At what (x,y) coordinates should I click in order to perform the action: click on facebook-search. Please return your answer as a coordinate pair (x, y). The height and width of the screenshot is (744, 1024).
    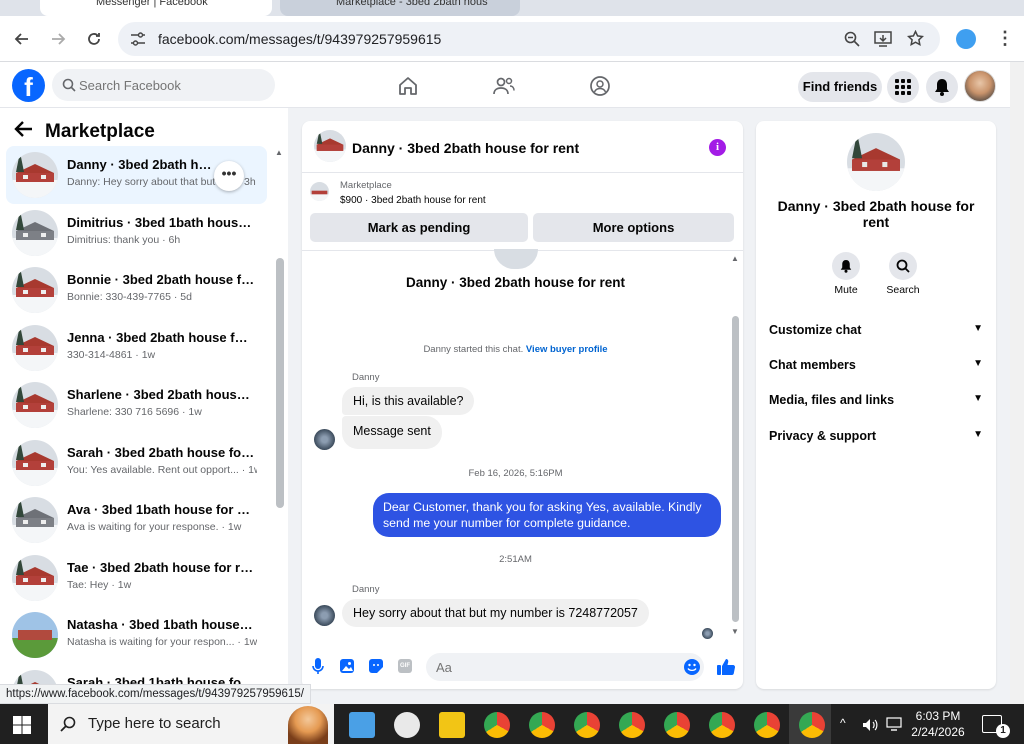
    Looking at the image, I should click on (163, 85).